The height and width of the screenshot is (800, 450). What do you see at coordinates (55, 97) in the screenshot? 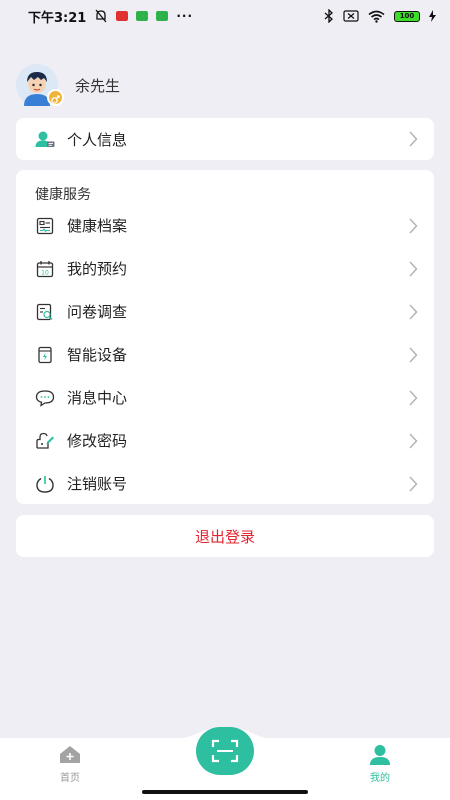
I see `male-gender-icon` at bounding box center [55, 97].